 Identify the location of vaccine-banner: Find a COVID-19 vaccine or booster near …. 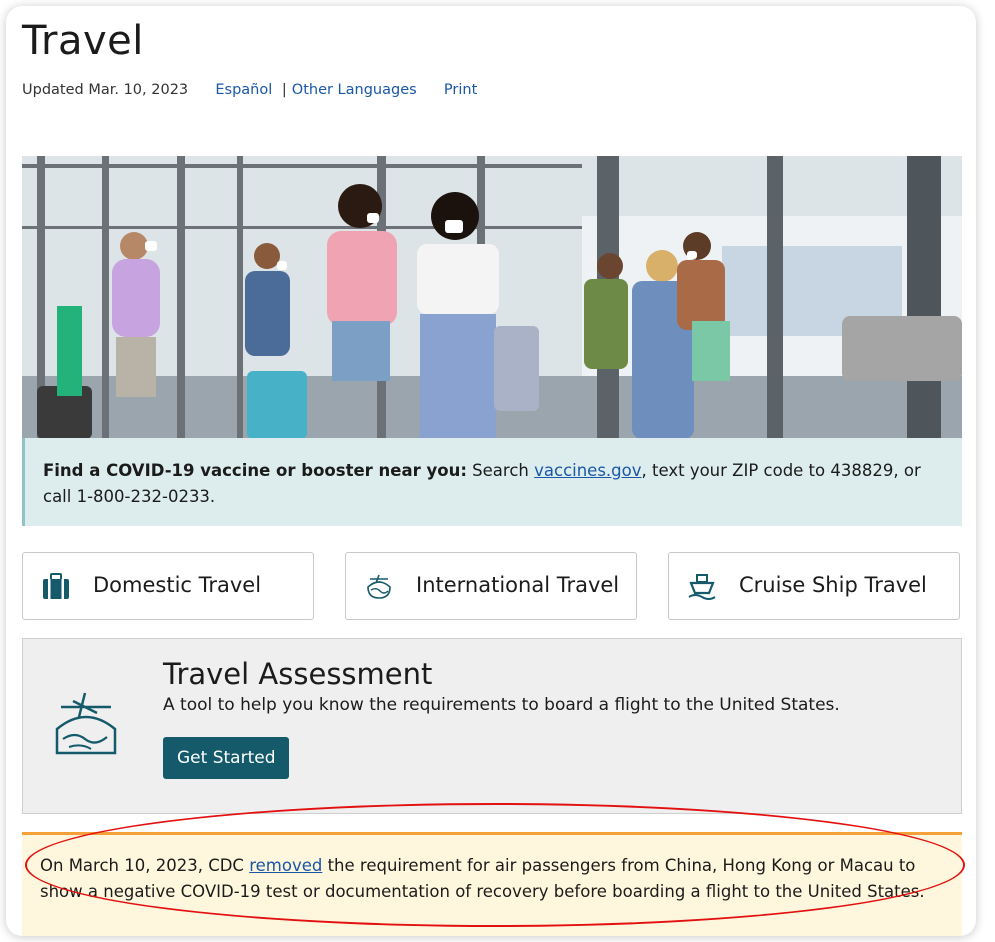
(492, 482).